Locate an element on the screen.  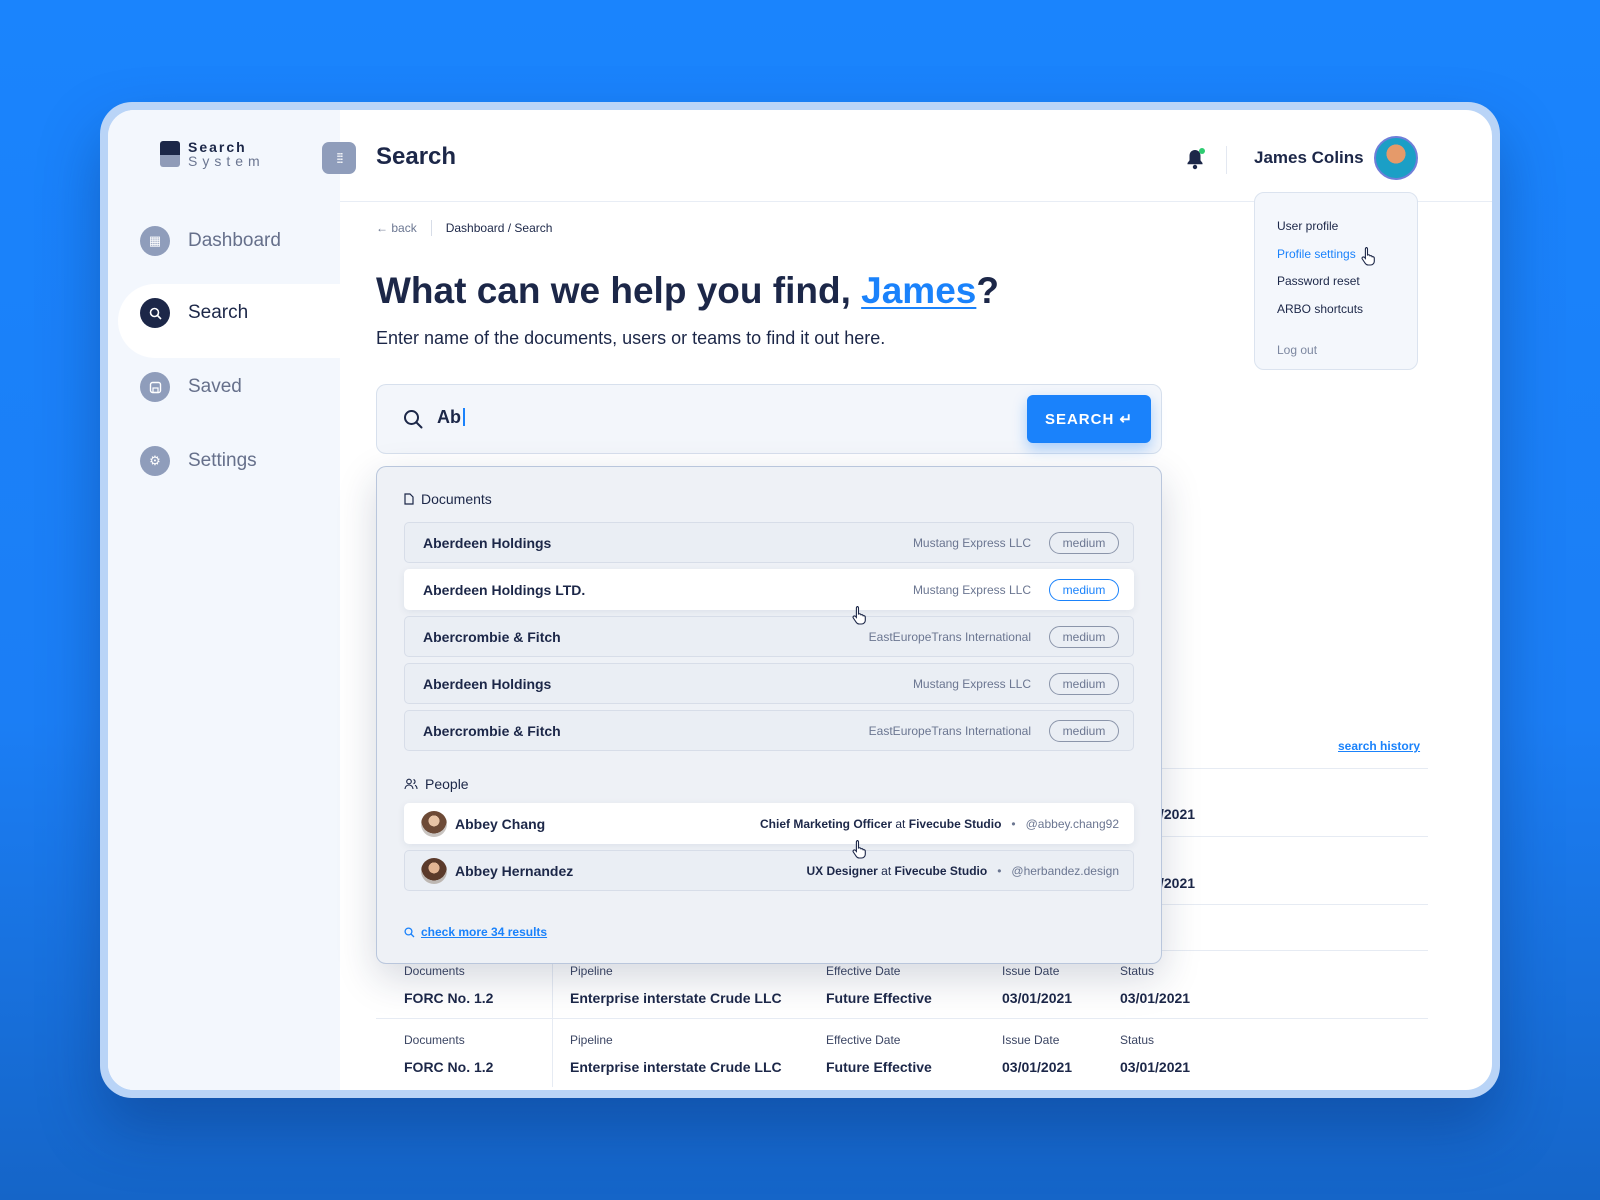
search-icon is located at coordinates (155, 313).